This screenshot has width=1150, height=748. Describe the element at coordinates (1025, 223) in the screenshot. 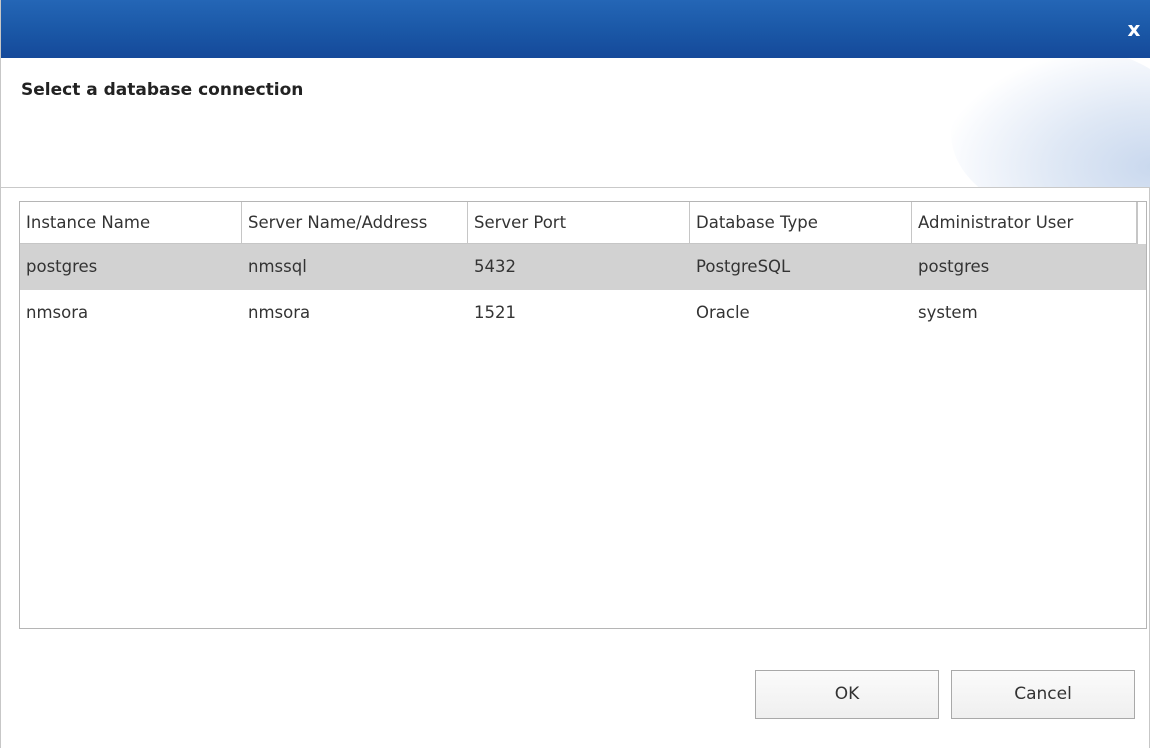

I see `column-header-administrator-user: Administrator User` at that location.